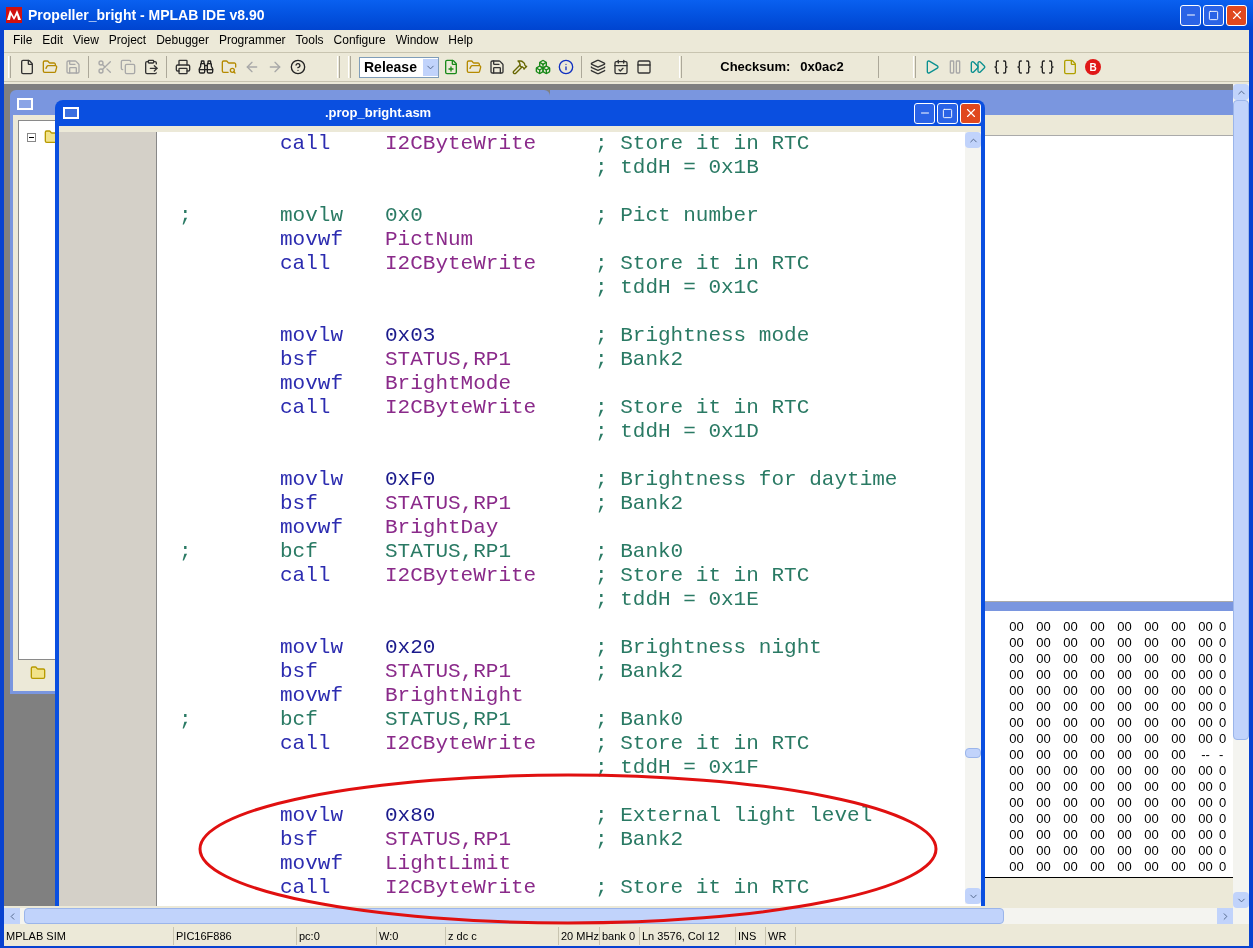 This screenshot has height=948, width=1253. I want to click on status-field: bank 0, so click(620, 936).